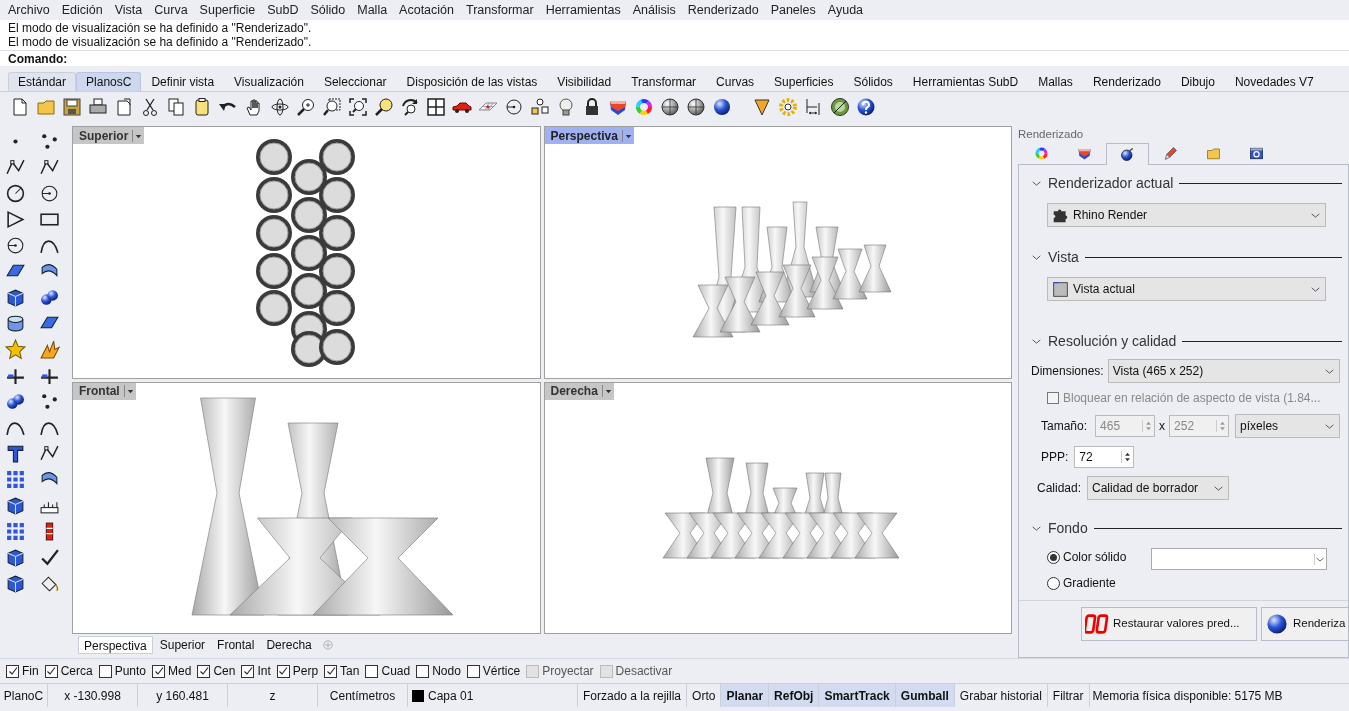 Image resolution: width=1349 pixels, height=711 pixels. What do you see at coordinates (1162, 426) in the screenshot?
I see `times-sign: x` at bounding box center [1162, 426].